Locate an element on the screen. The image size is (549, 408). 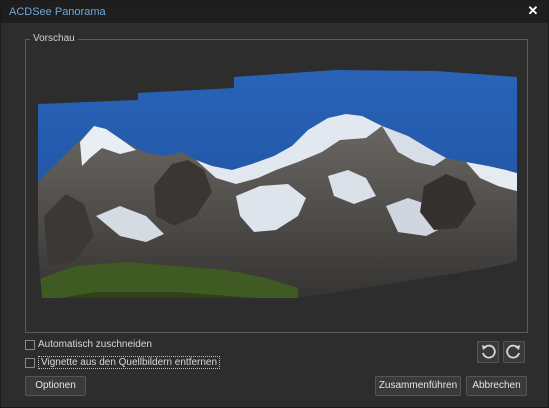
rotate-right-button is located at coordinates (514, 352).